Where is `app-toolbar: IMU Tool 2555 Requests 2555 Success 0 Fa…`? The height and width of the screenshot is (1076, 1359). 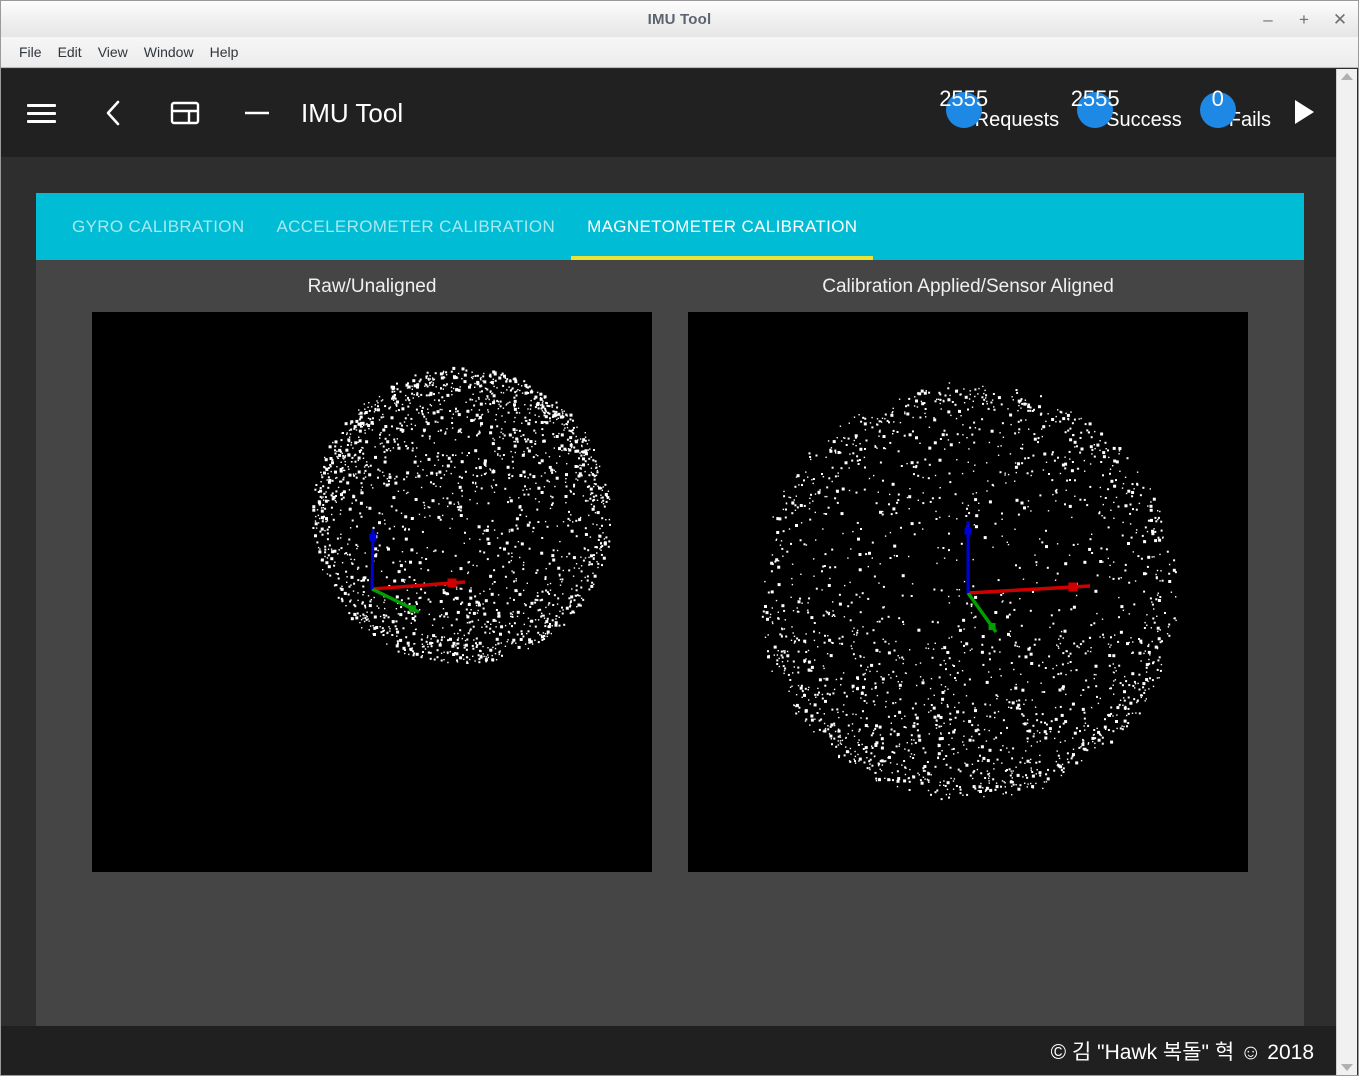 app-toolbar: IMU Tool 2555 Requests 2555 Success 0 Fa… is located at coordinates (668, 113).